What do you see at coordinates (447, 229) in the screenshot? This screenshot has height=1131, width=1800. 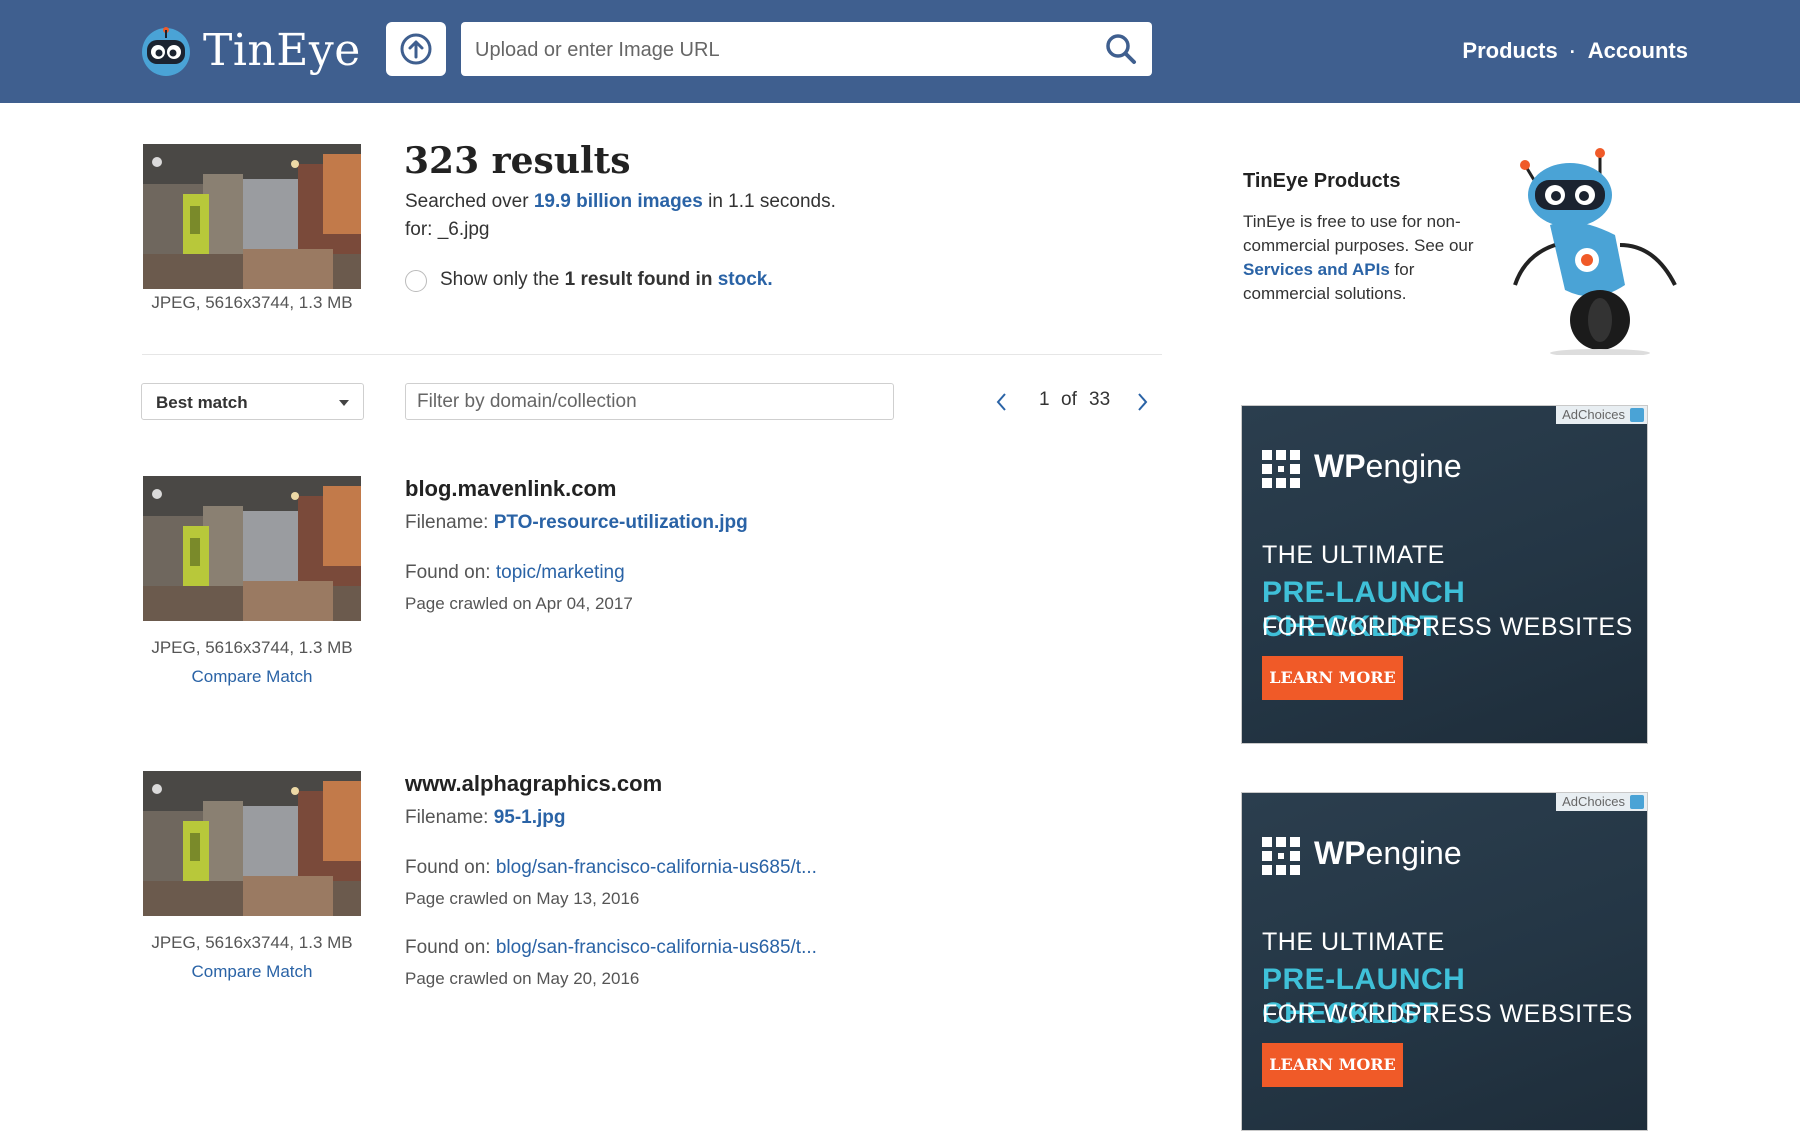 I see `query-filename: for: _6.jpg` at bounding box center [447, 229].